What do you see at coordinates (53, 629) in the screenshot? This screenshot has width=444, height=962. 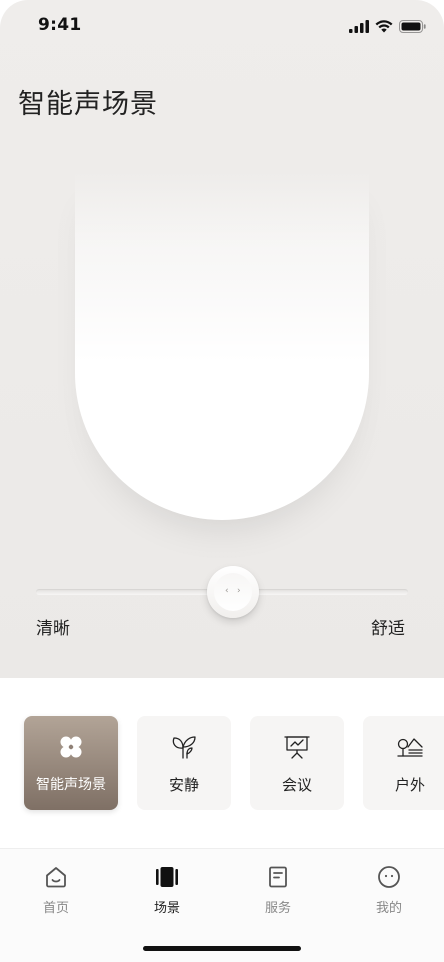 I see `slider-label-clear: 清晰` at bounding box center [53, 629].